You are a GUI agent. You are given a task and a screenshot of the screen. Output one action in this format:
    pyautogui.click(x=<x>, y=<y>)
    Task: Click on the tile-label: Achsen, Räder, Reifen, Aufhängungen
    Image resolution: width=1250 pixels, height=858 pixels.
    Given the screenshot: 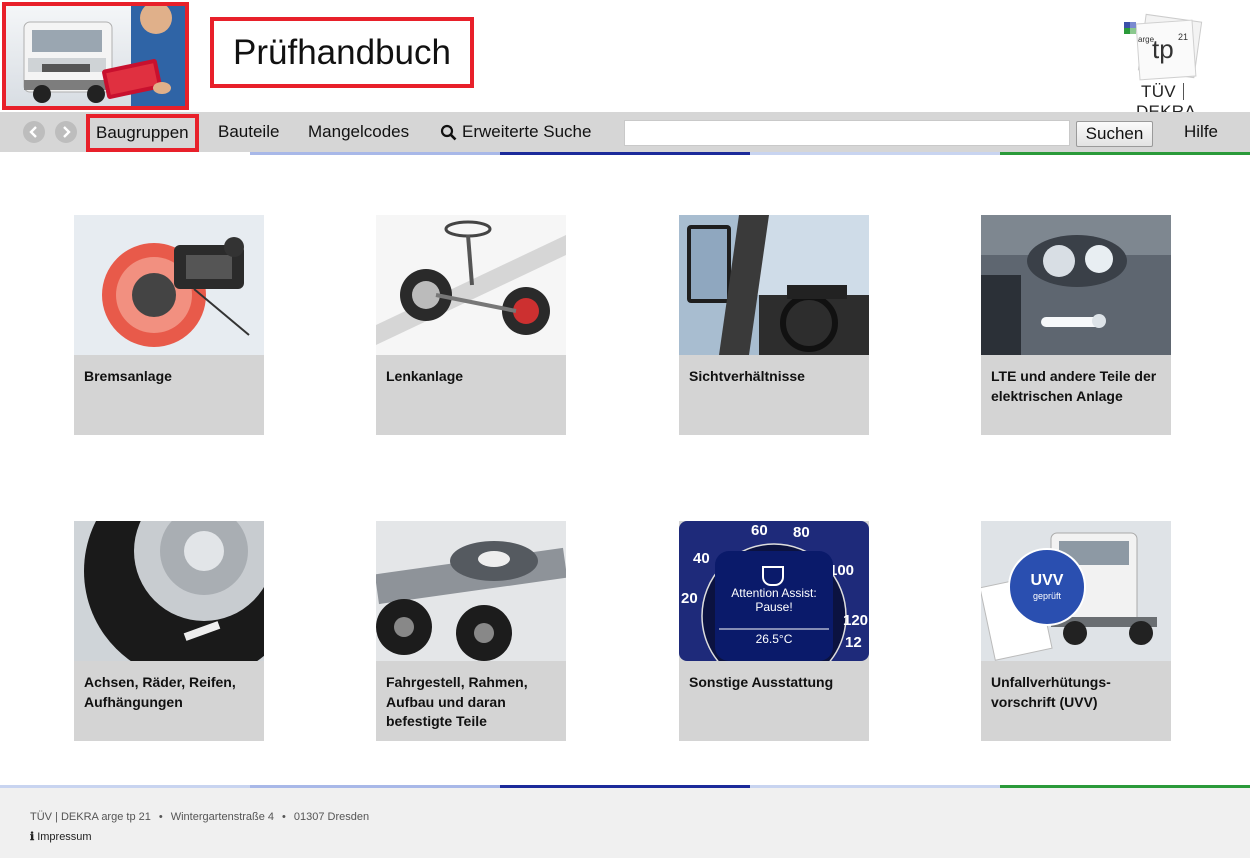 What is the action you would take?
    pyautogui.click(x=160, y=692)
    